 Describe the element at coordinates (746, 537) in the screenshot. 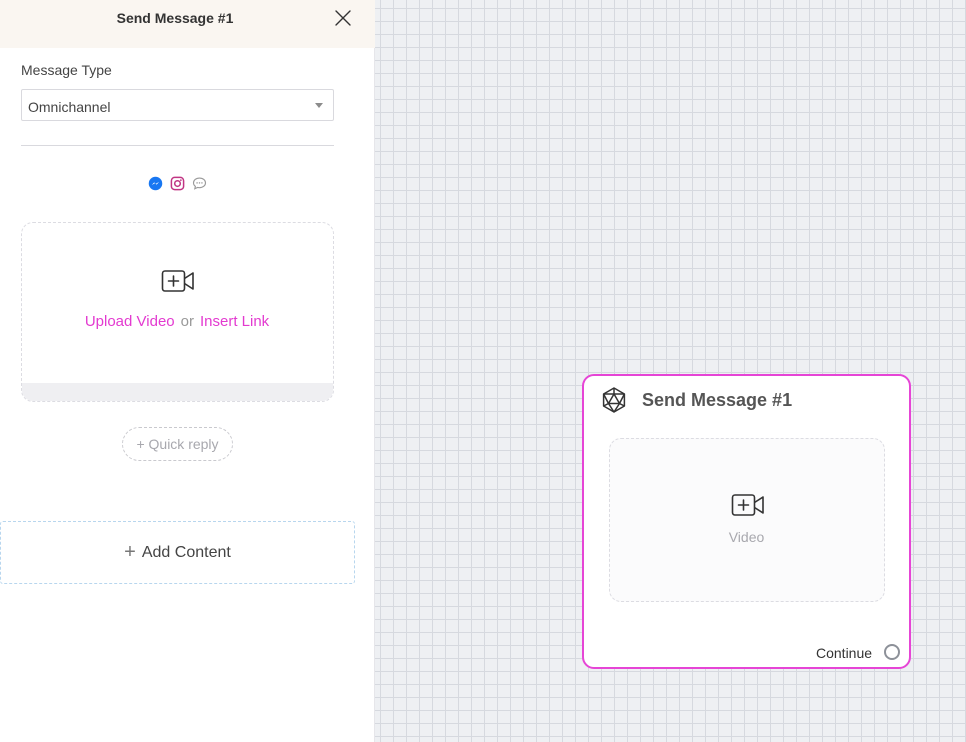

I see `node-video-label: Video` at that location.